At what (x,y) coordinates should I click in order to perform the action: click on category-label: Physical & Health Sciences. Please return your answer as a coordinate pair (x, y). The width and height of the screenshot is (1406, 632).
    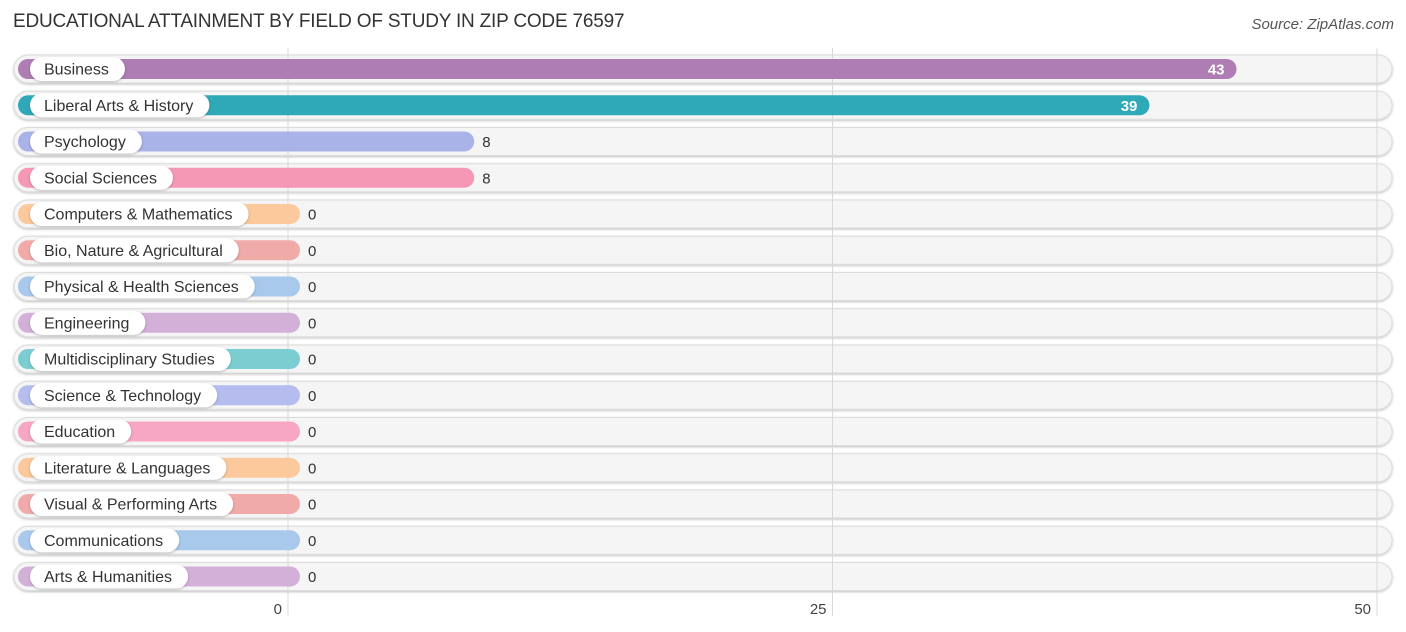
    Looking at the image, I should click on (141, 287).